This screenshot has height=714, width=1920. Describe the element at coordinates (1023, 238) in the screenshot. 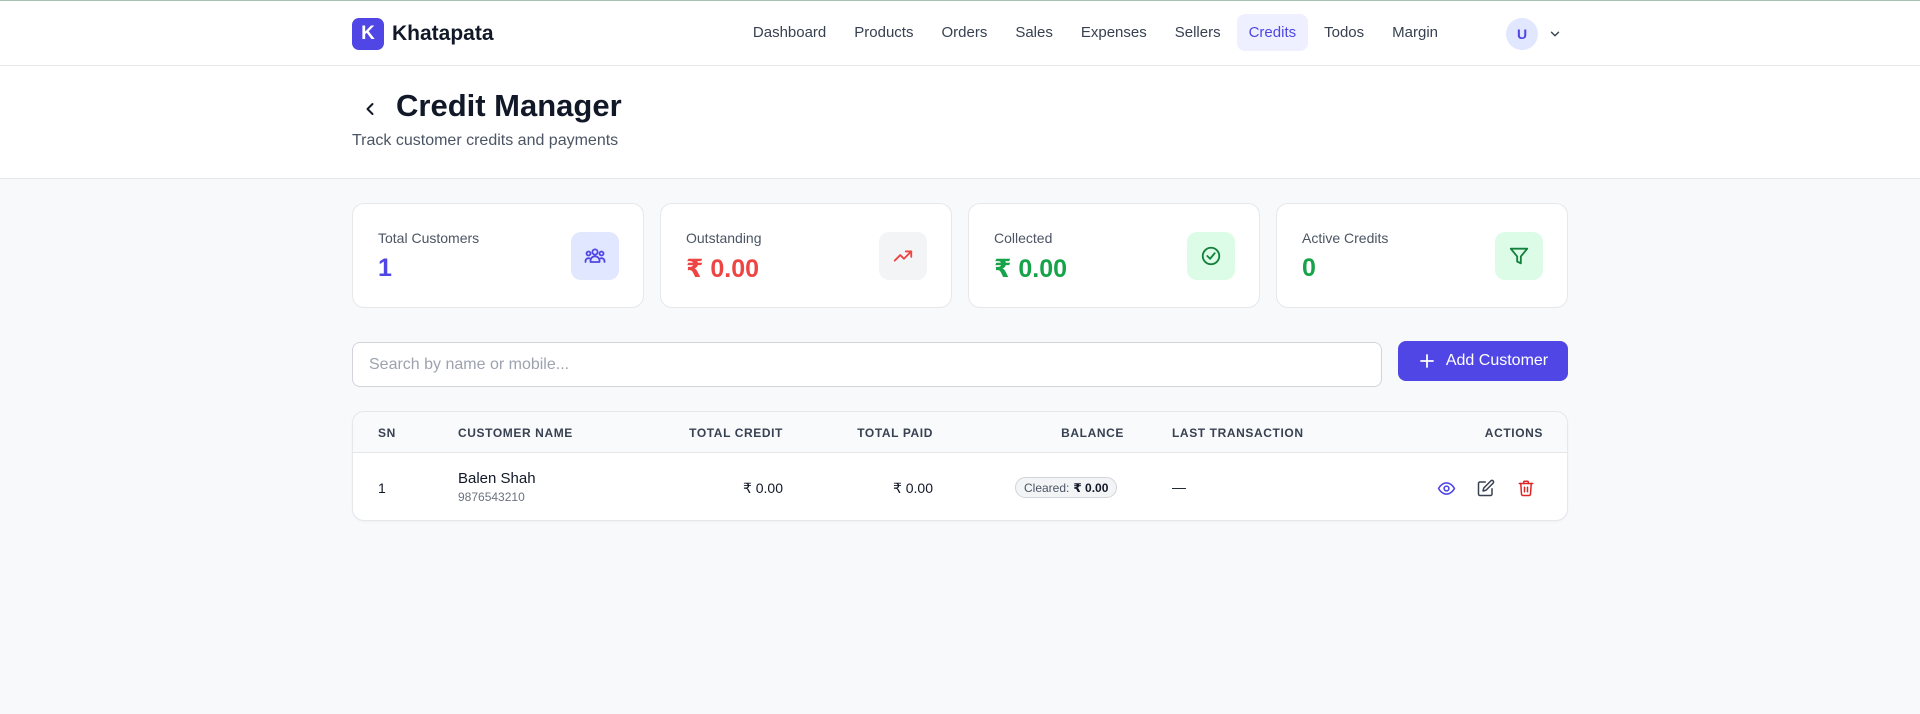

I see `stat-label: Collected` at that location.